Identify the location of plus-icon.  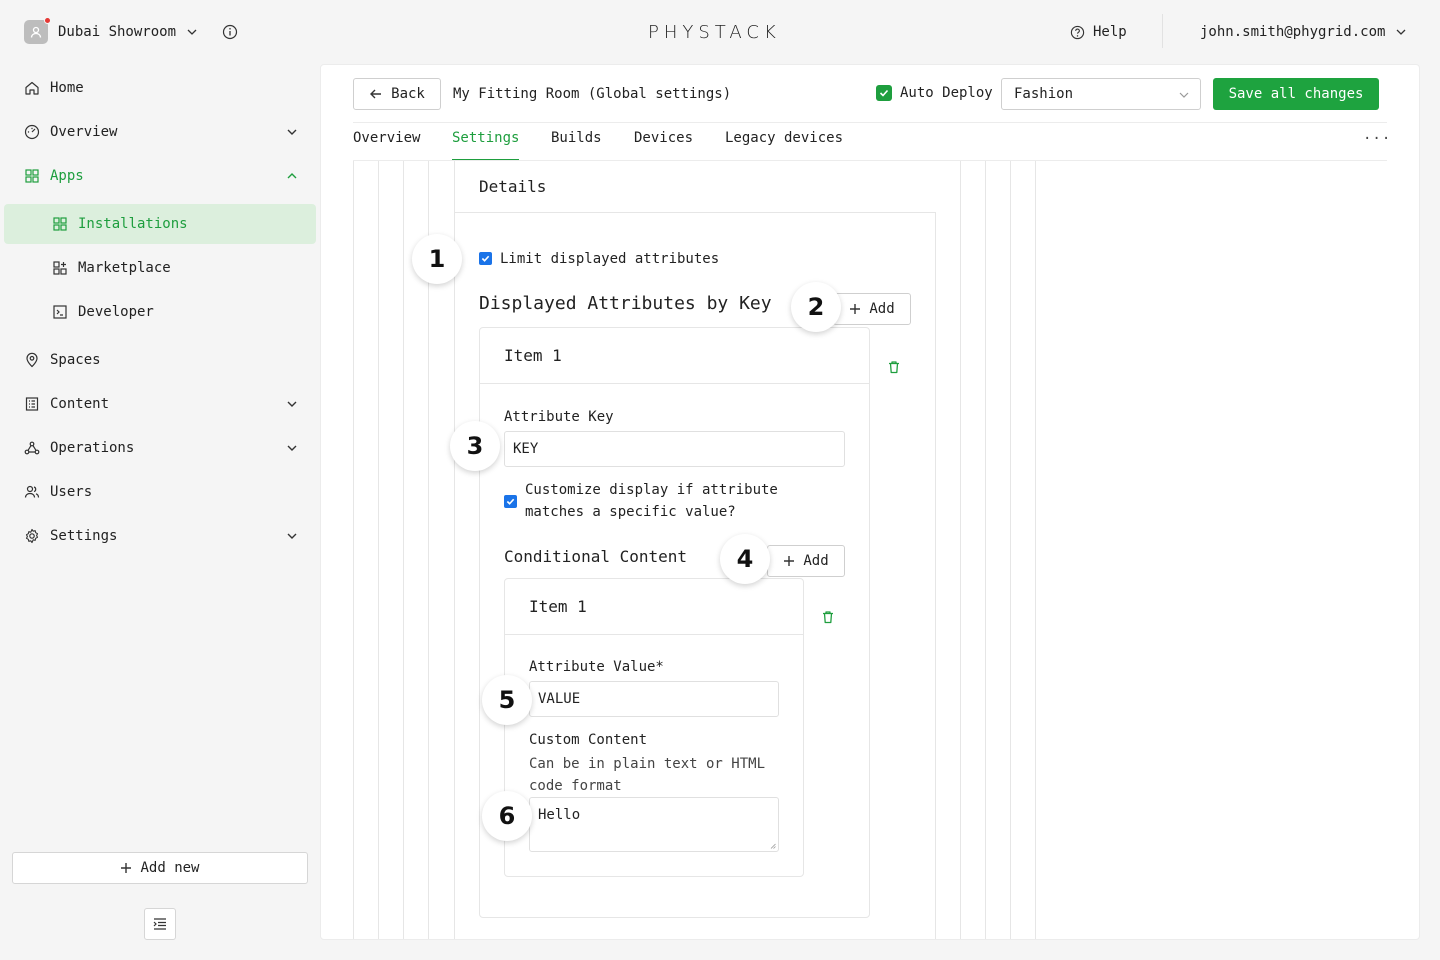
(126, 868).